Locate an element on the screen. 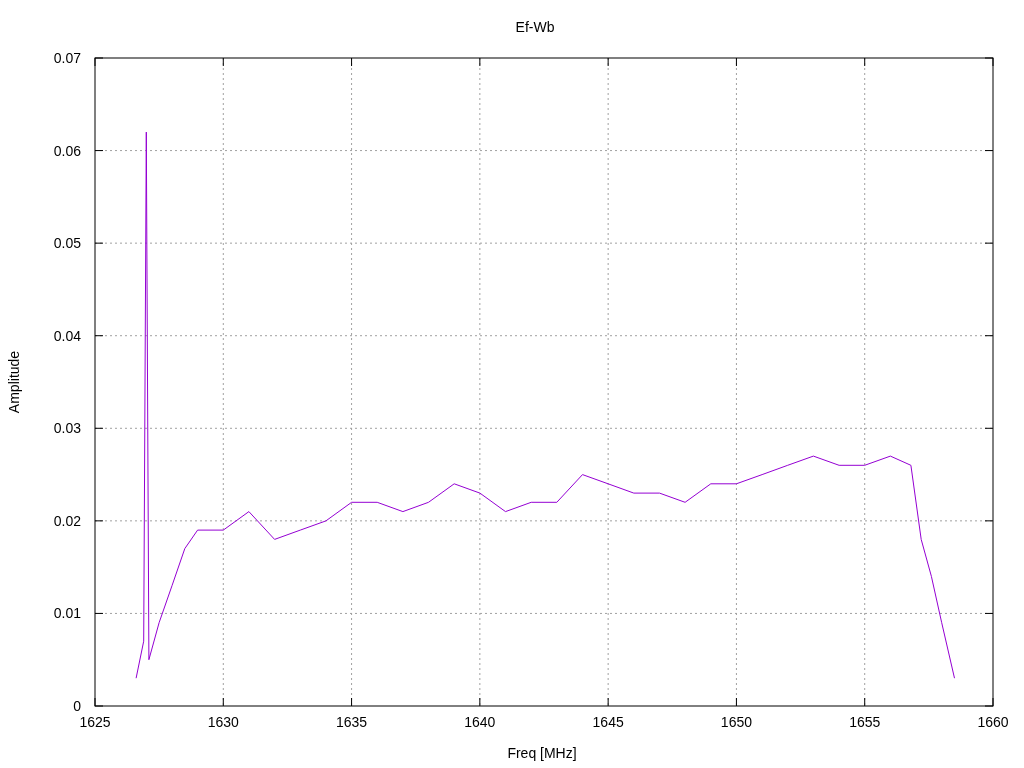  x-tick-label: 1645 is located at coordinates (608, 722).